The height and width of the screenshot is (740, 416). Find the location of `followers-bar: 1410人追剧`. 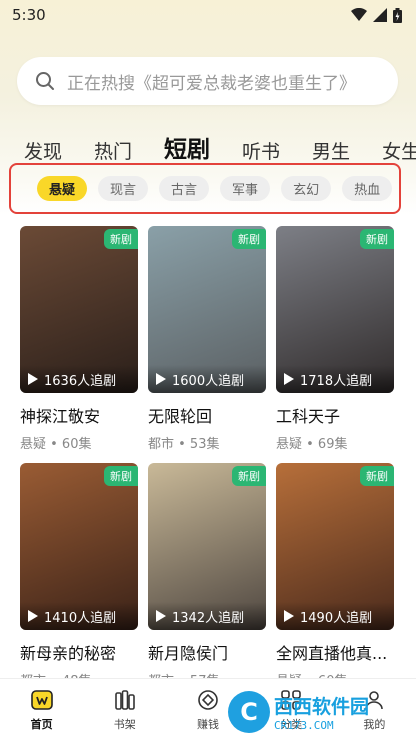

followers-bar: 1410人追剧 is located at coordinates (79, 616).